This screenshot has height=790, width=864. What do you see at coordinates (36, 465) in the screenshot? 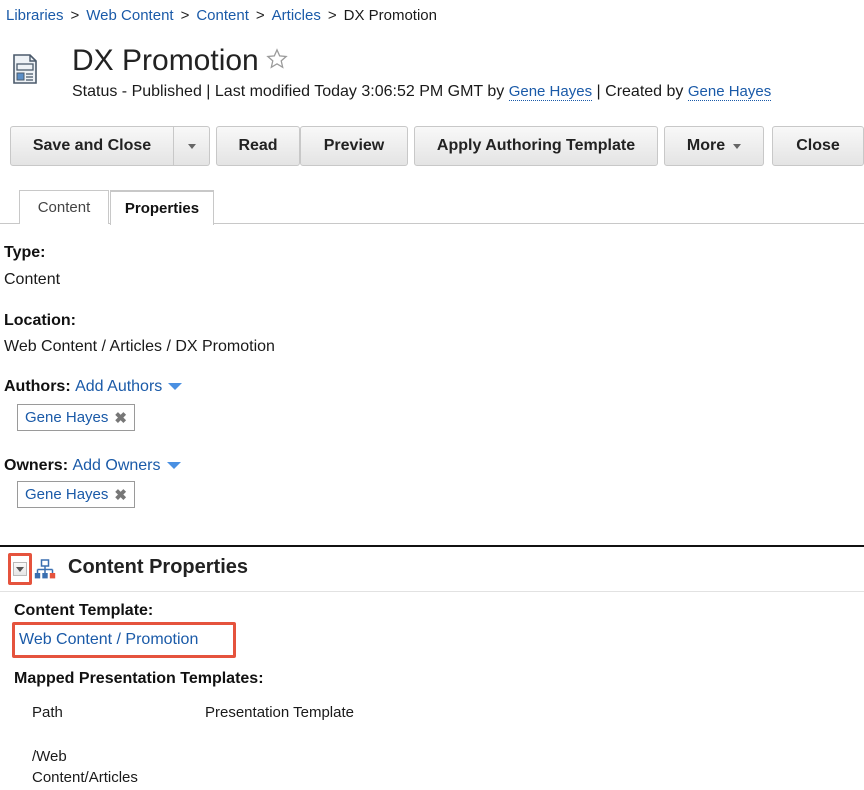
I see `owners-label: Owners:` at bounding box center [36, 465].